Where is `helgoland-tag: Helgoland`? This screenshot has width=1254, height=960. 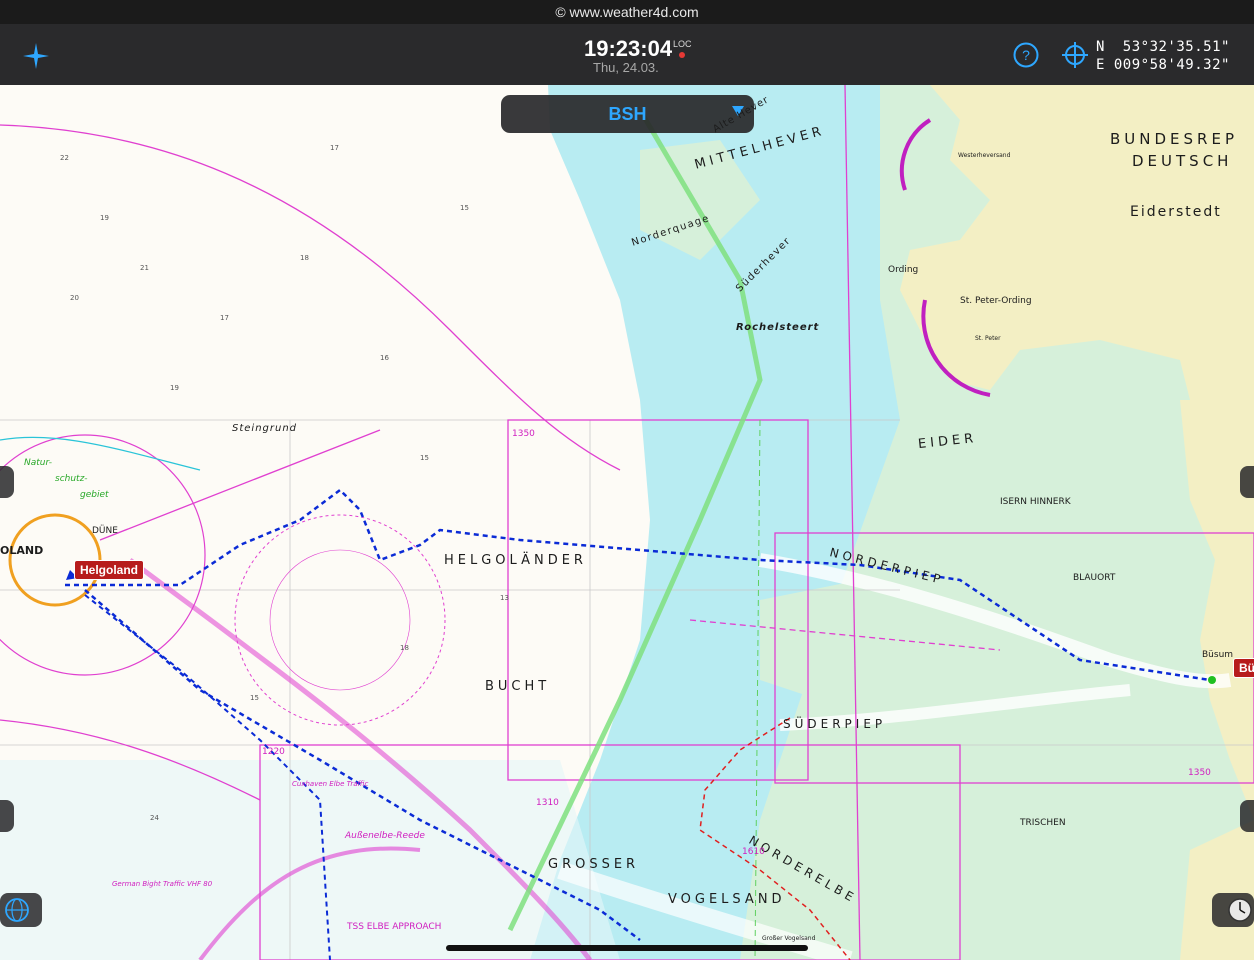 helgoland-tag: Helgoland is located at coordinates (109, 570).